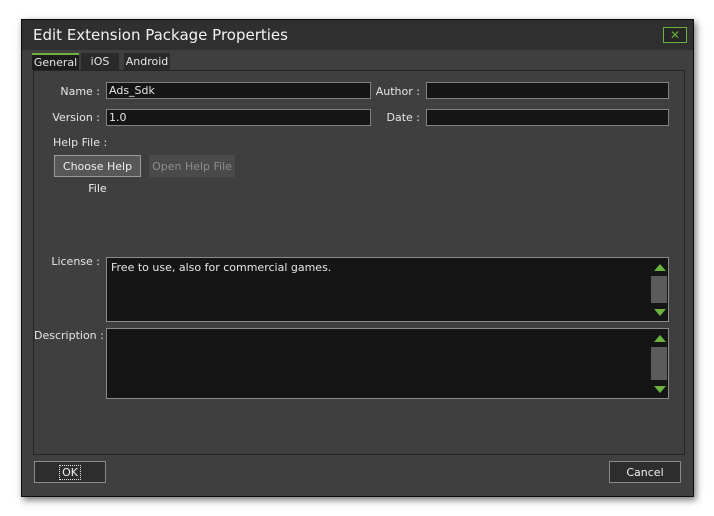 This screenshot has height=516, width=714. I want to click on description-label: Description :, so click(69, 335).